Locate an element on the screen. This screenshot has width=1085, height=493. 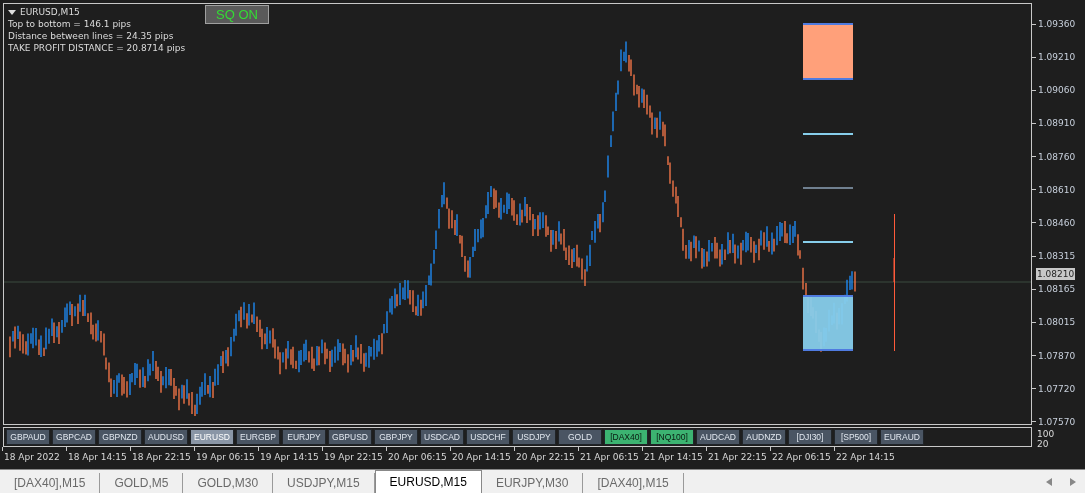
symbol-button: [DJI30] is located at coordinates (810, 437).